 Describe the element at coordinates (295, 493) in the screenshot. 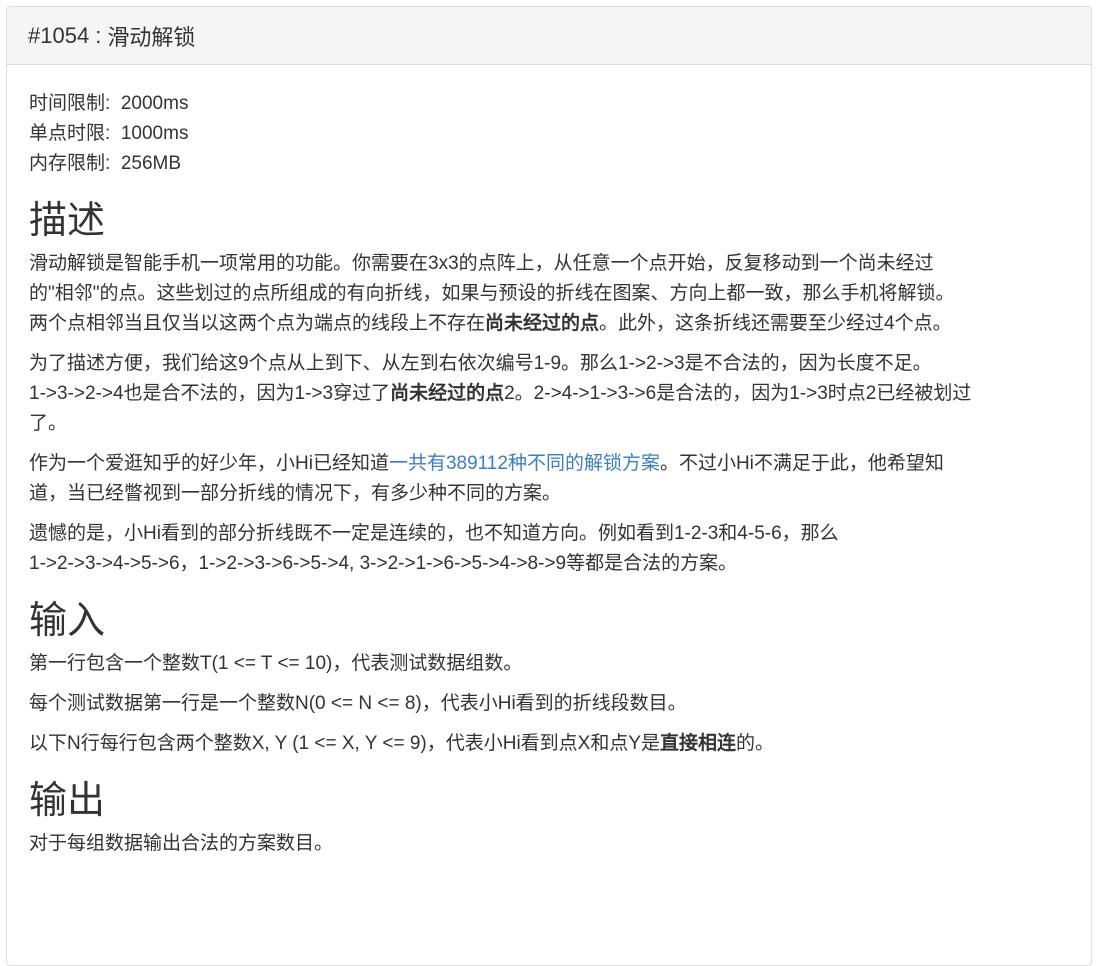

I see `desc-p3-line2: 道，当已经瞥视到一部分折线的情况下，有多少种不同的方案。` at that location.